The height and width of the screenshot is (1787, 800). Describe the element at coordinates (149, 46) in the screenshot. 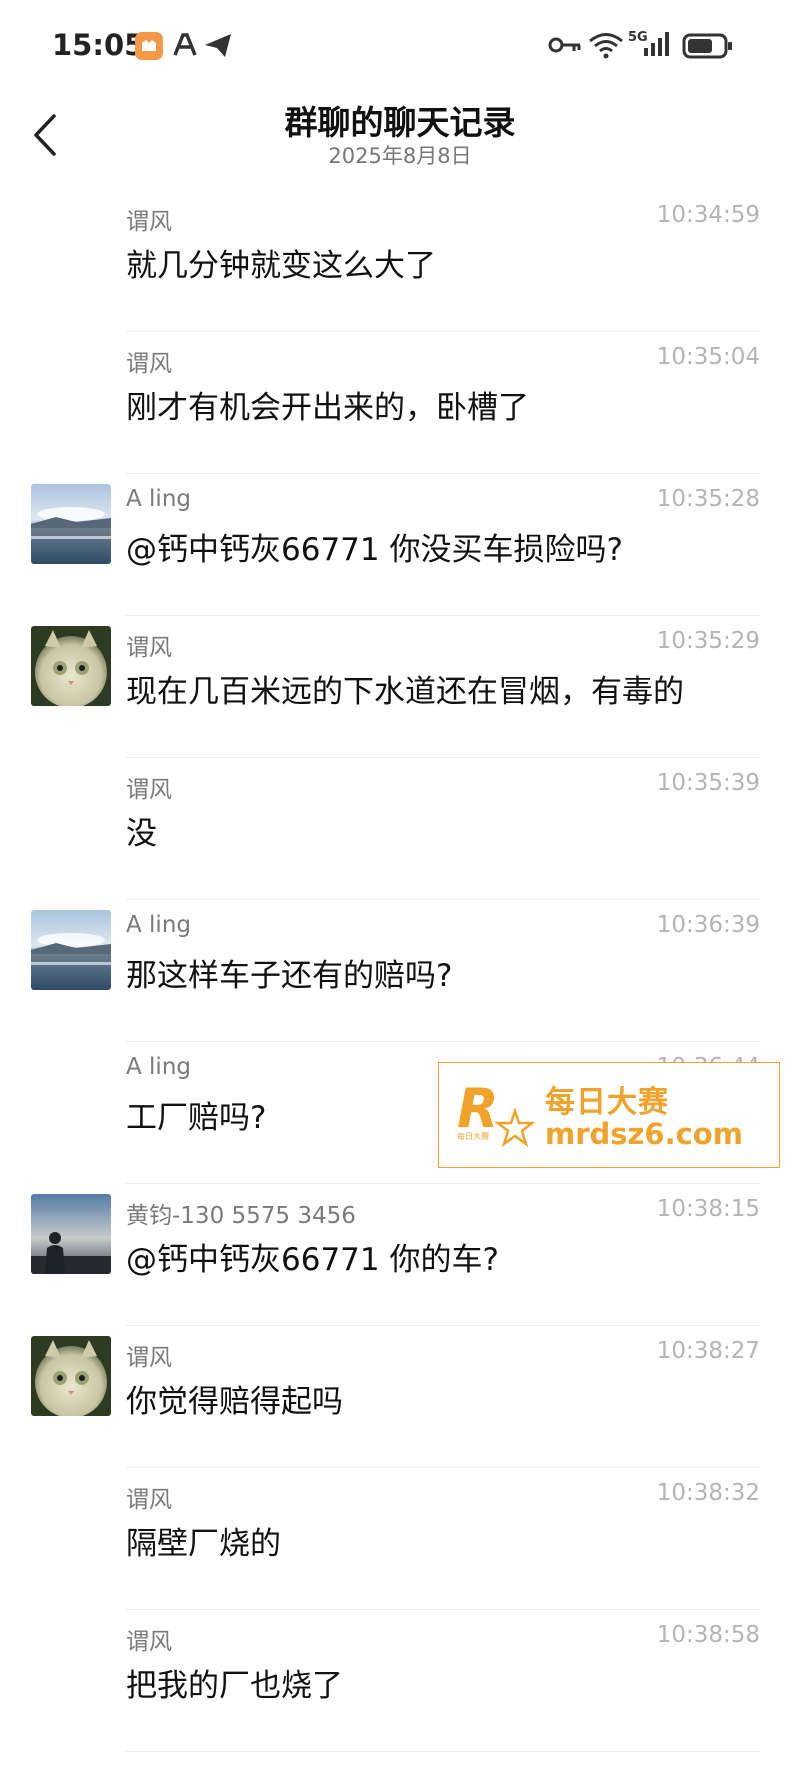

I see `app-badge-icon` at that location.